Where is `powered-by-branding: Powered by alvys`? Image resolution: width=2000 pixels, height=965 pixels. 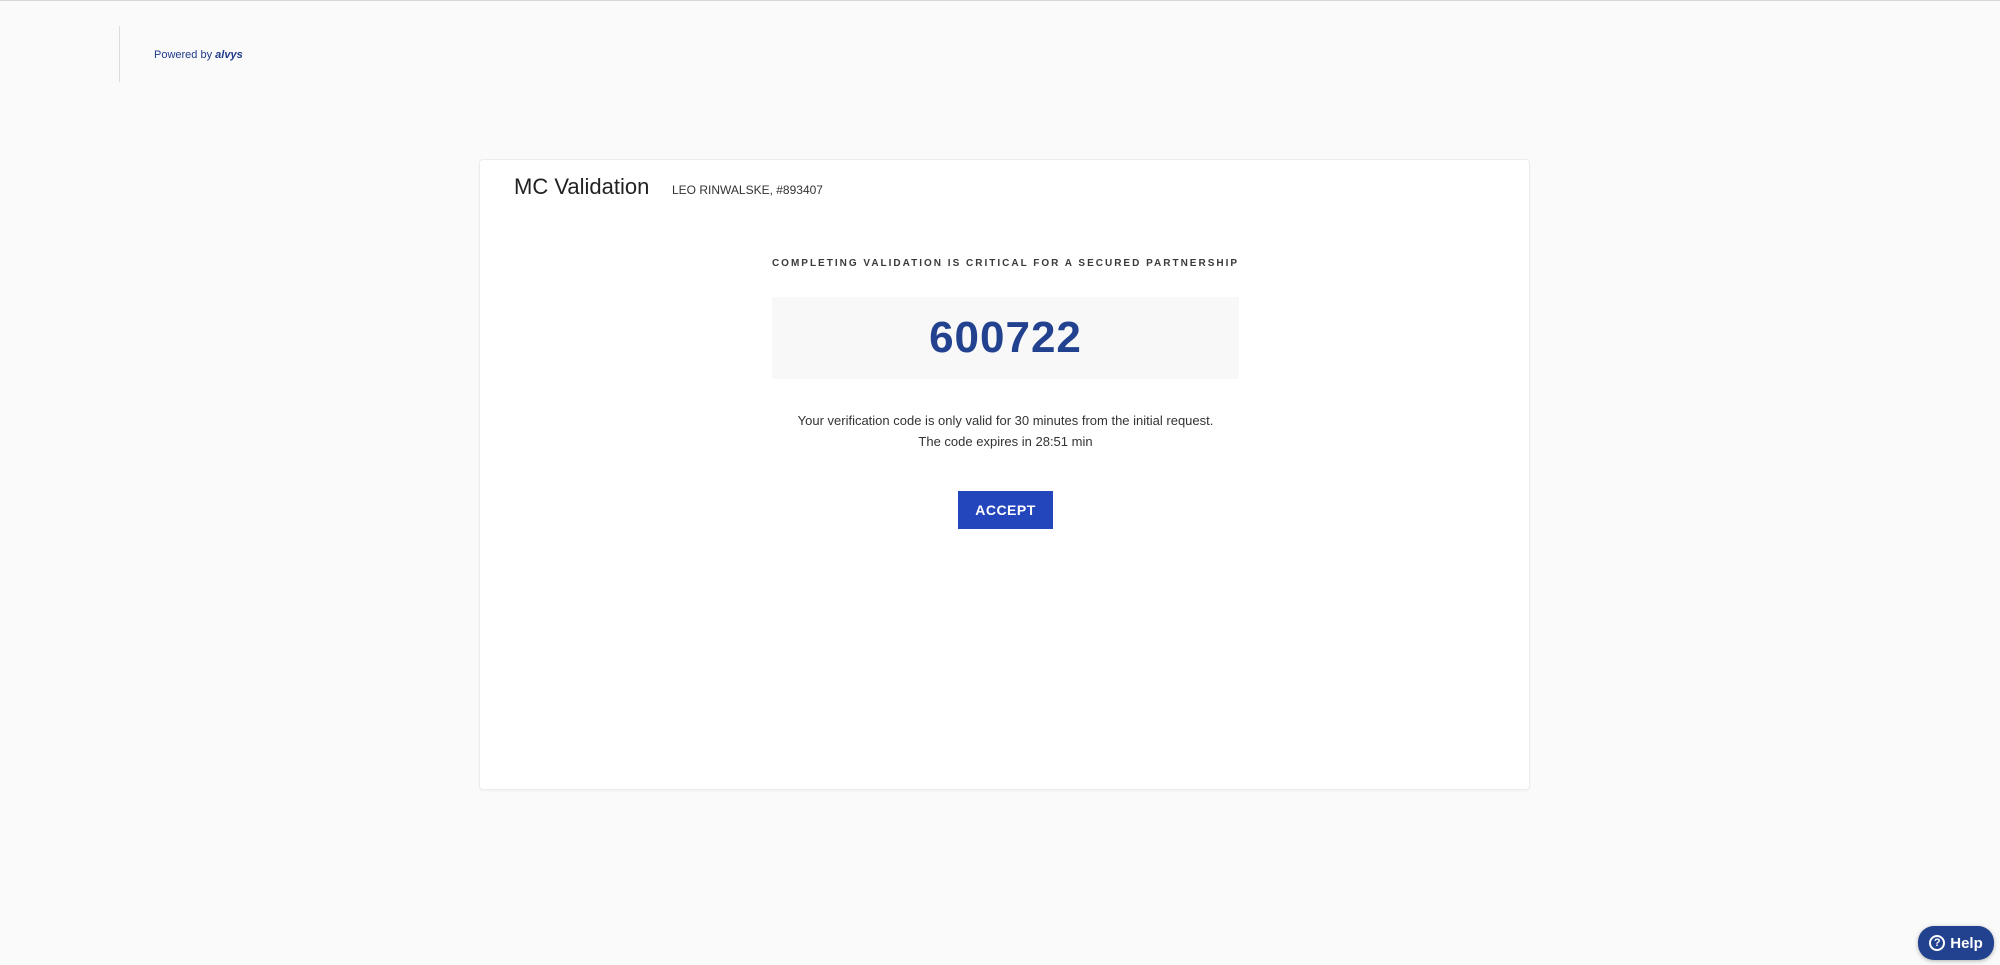 powered-by-branding: Powered by alvys is located at coordinates (198, 55).